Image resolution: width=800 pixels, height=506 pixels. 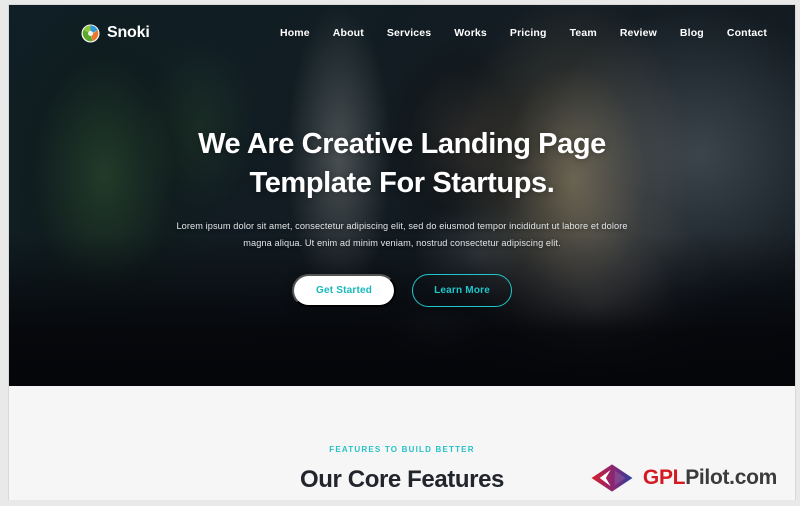 I want to click on nav-item-works: Works, so click(x=470, y=33).